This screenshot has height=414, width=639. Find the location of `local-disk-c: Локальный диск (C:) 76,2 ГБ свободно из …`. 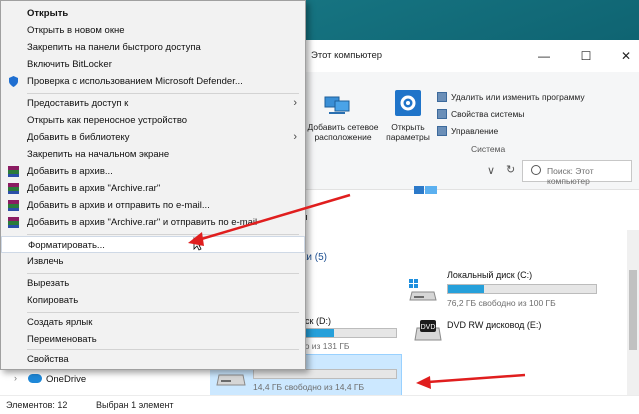

local-disk-c: Локальный диск (C:) 76,2 ГБ свободно из … is located at coordinates (522, 289).